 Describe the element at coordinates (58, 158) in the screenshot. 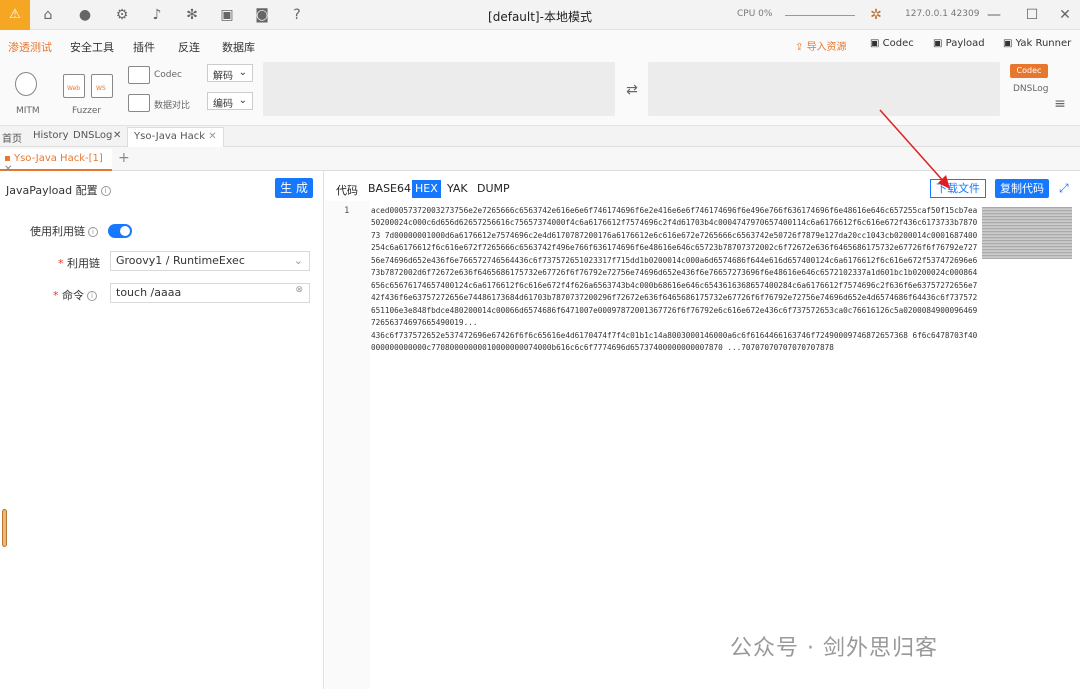

I see `subtab-label: Yso-Java Hack-[1]` at that location.